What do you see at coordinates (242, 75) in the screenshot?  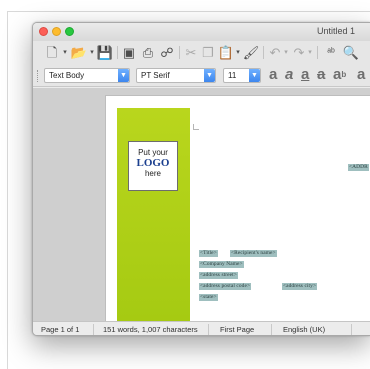 I see `font-size-combobox: 11 ▼` at bounding box center [242, 75].